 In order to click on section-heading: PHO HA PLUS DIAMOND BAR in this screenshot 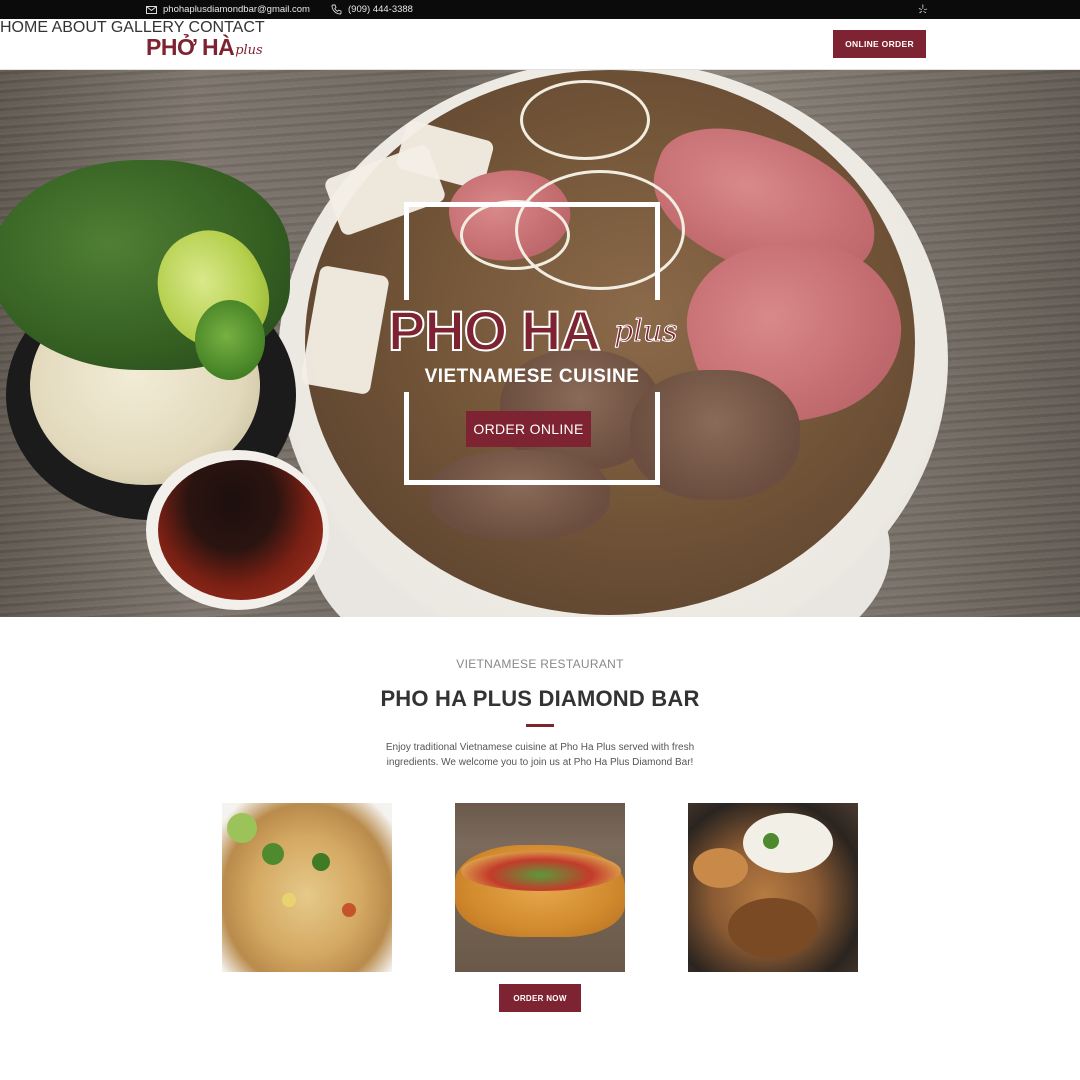, I will do `click(540, 698)`.